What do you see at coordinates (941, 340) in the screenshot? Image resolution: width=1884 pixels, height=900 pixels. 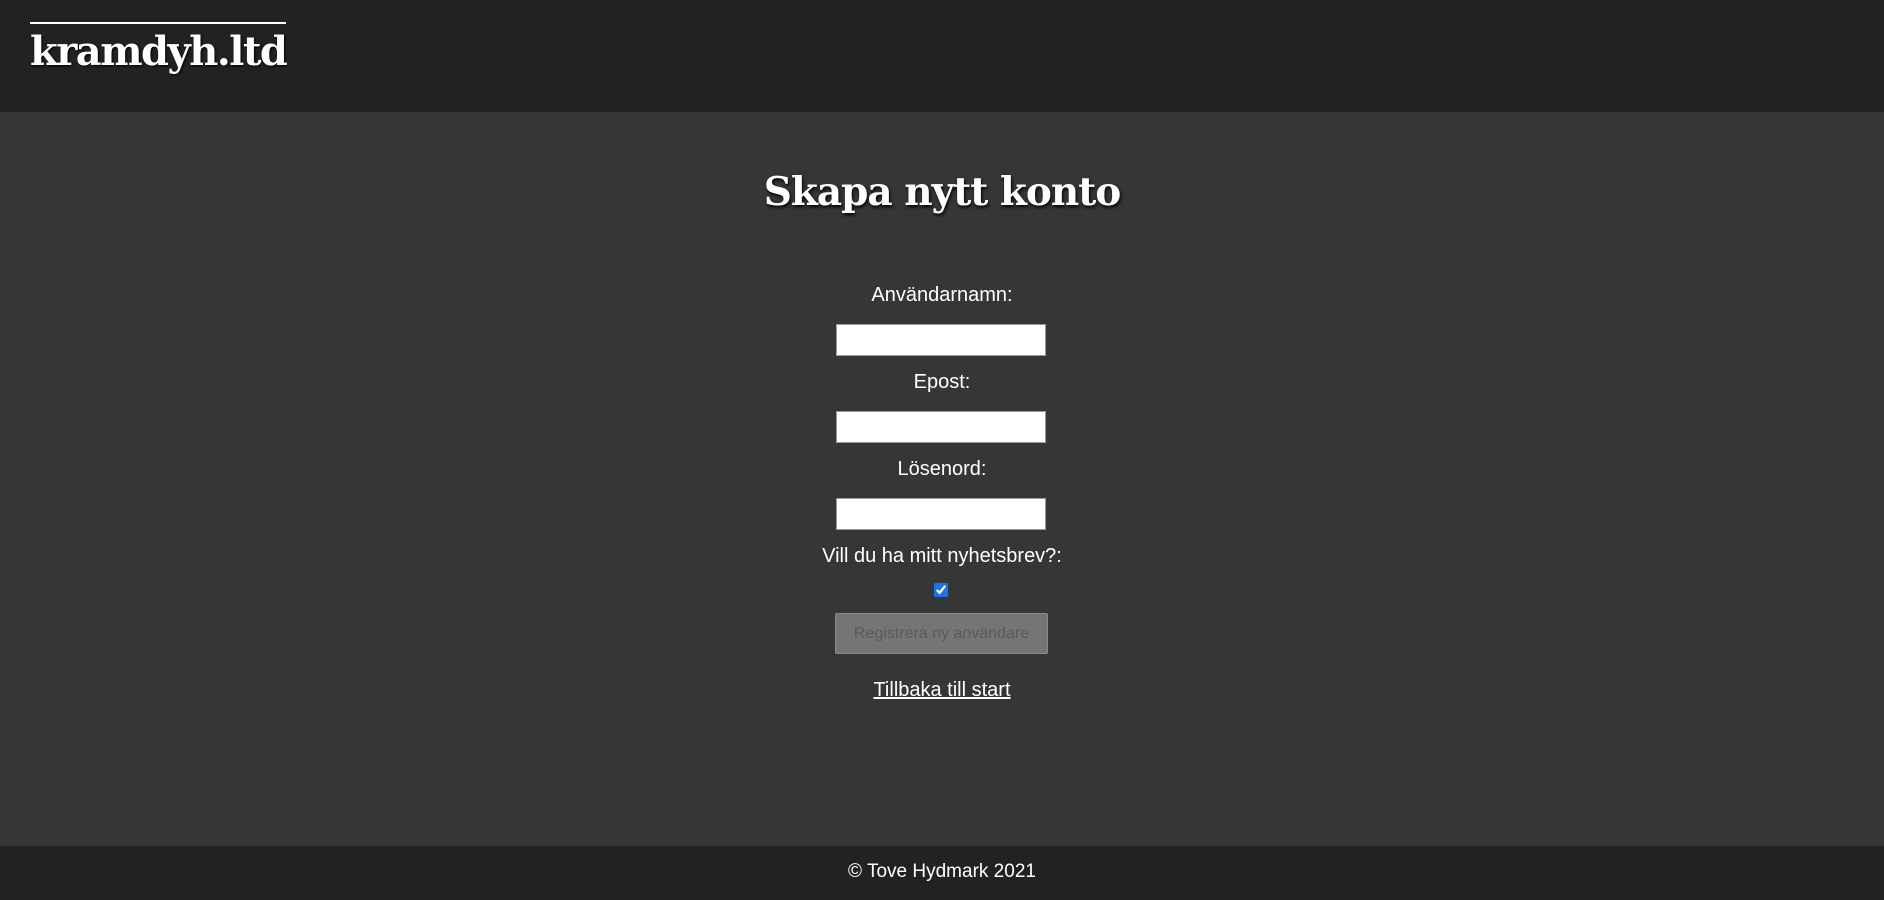 I see `username-input` at bounding box center [941, 340].